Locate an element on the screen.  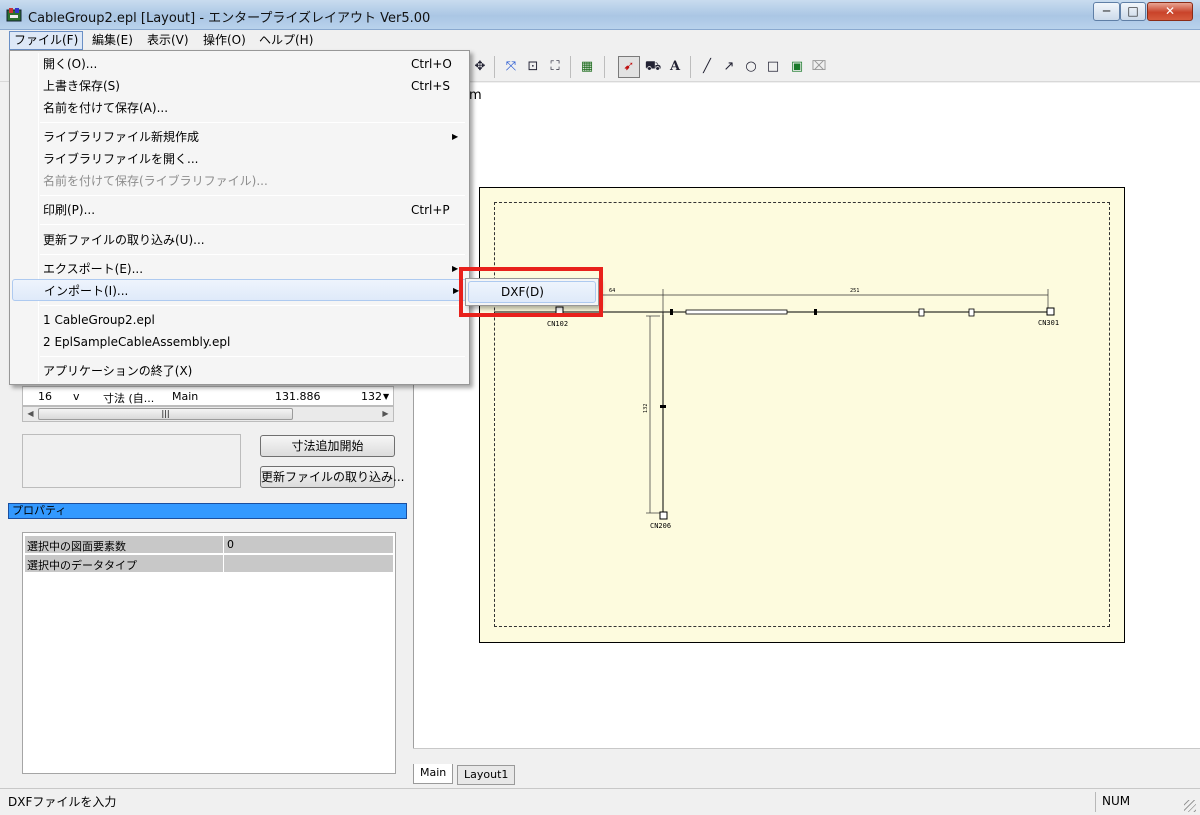
text-icon: A is located at coordinates (675, 67).